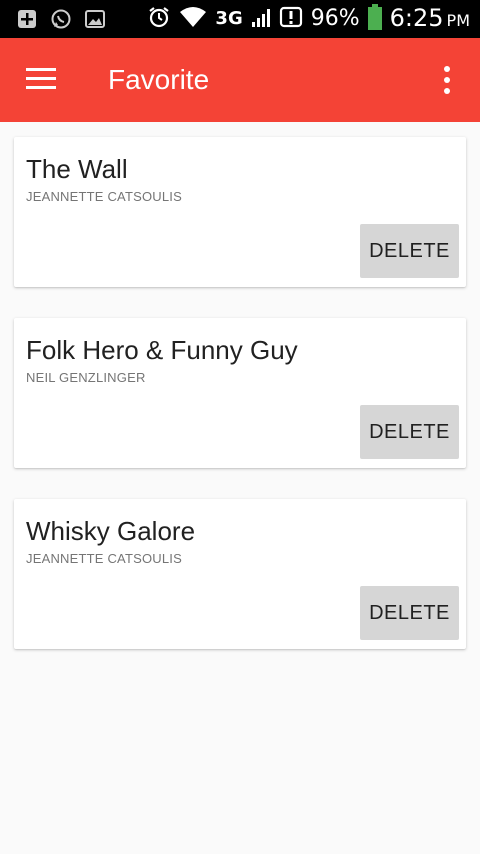 The width and height of the screenshot is (480, 854). I want to click on clock-time: 6:25, so click(416, 17).